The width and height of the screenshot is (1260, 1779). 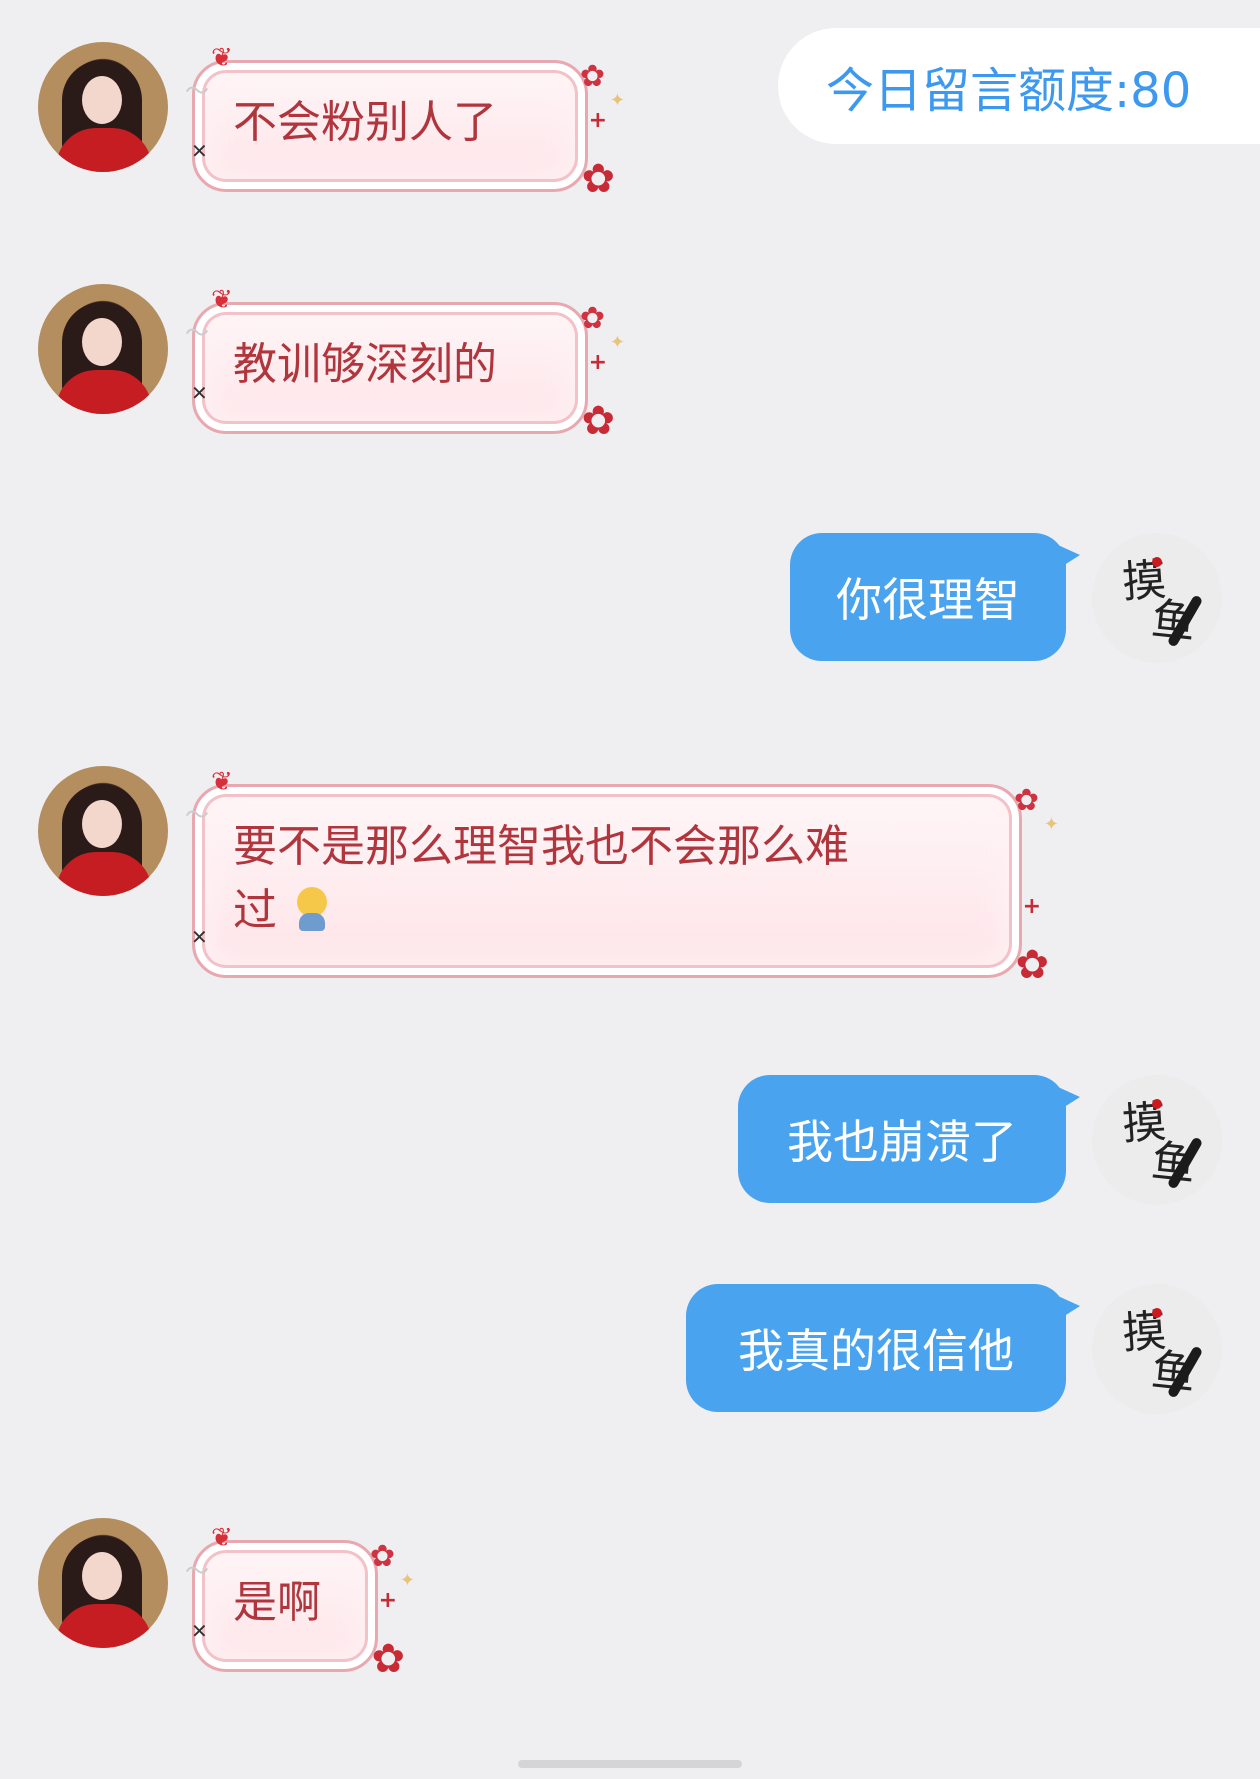 I want to click on message-text-line-1: 要不是那么理智我也不会那么难, so click(x=541, y=846).